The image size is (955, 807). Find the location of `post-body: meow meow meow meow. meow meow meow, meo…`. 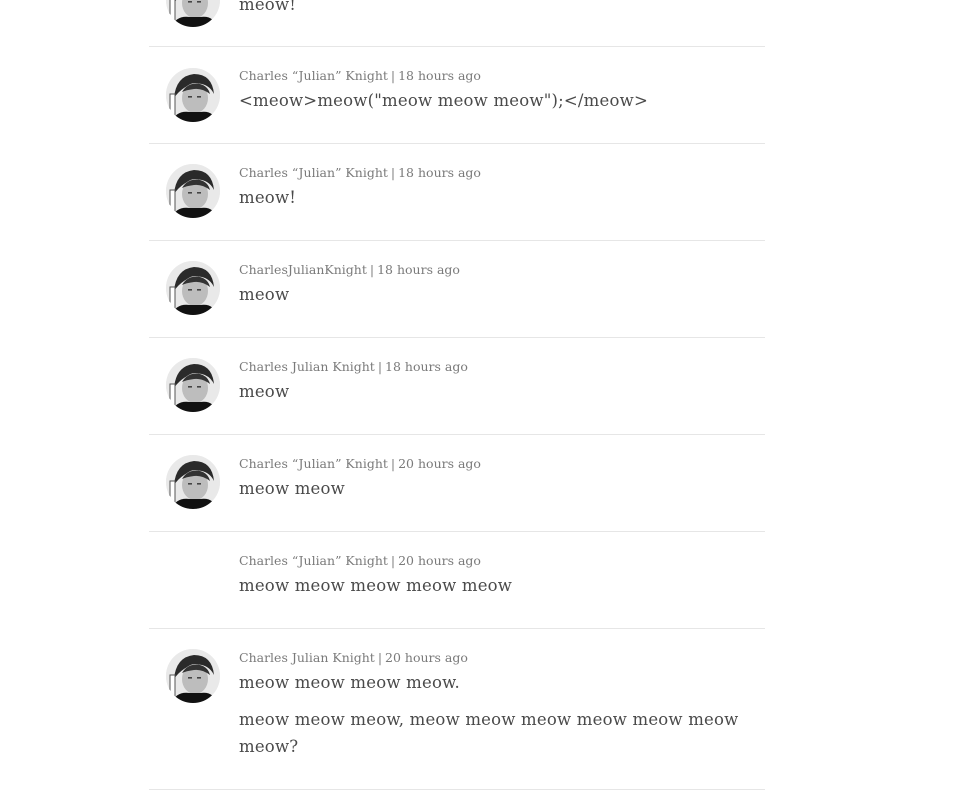

post-body: meow meow meow meow. meow meow meow, meo… is located at coordinates (489, 714).